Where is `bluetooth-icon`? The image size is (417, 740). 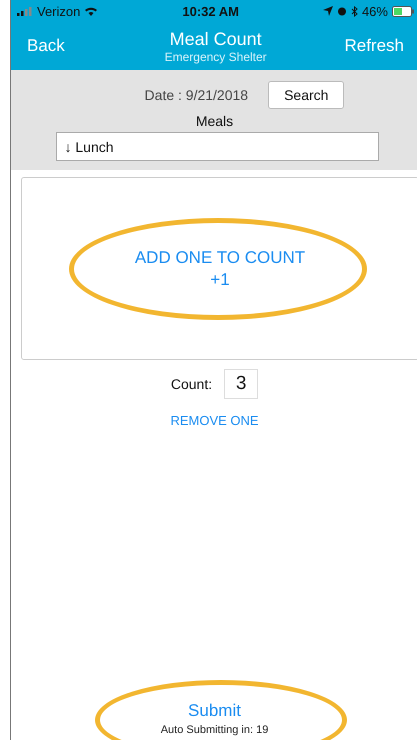 bluetooth-icon is located at coordinates (354, 11).